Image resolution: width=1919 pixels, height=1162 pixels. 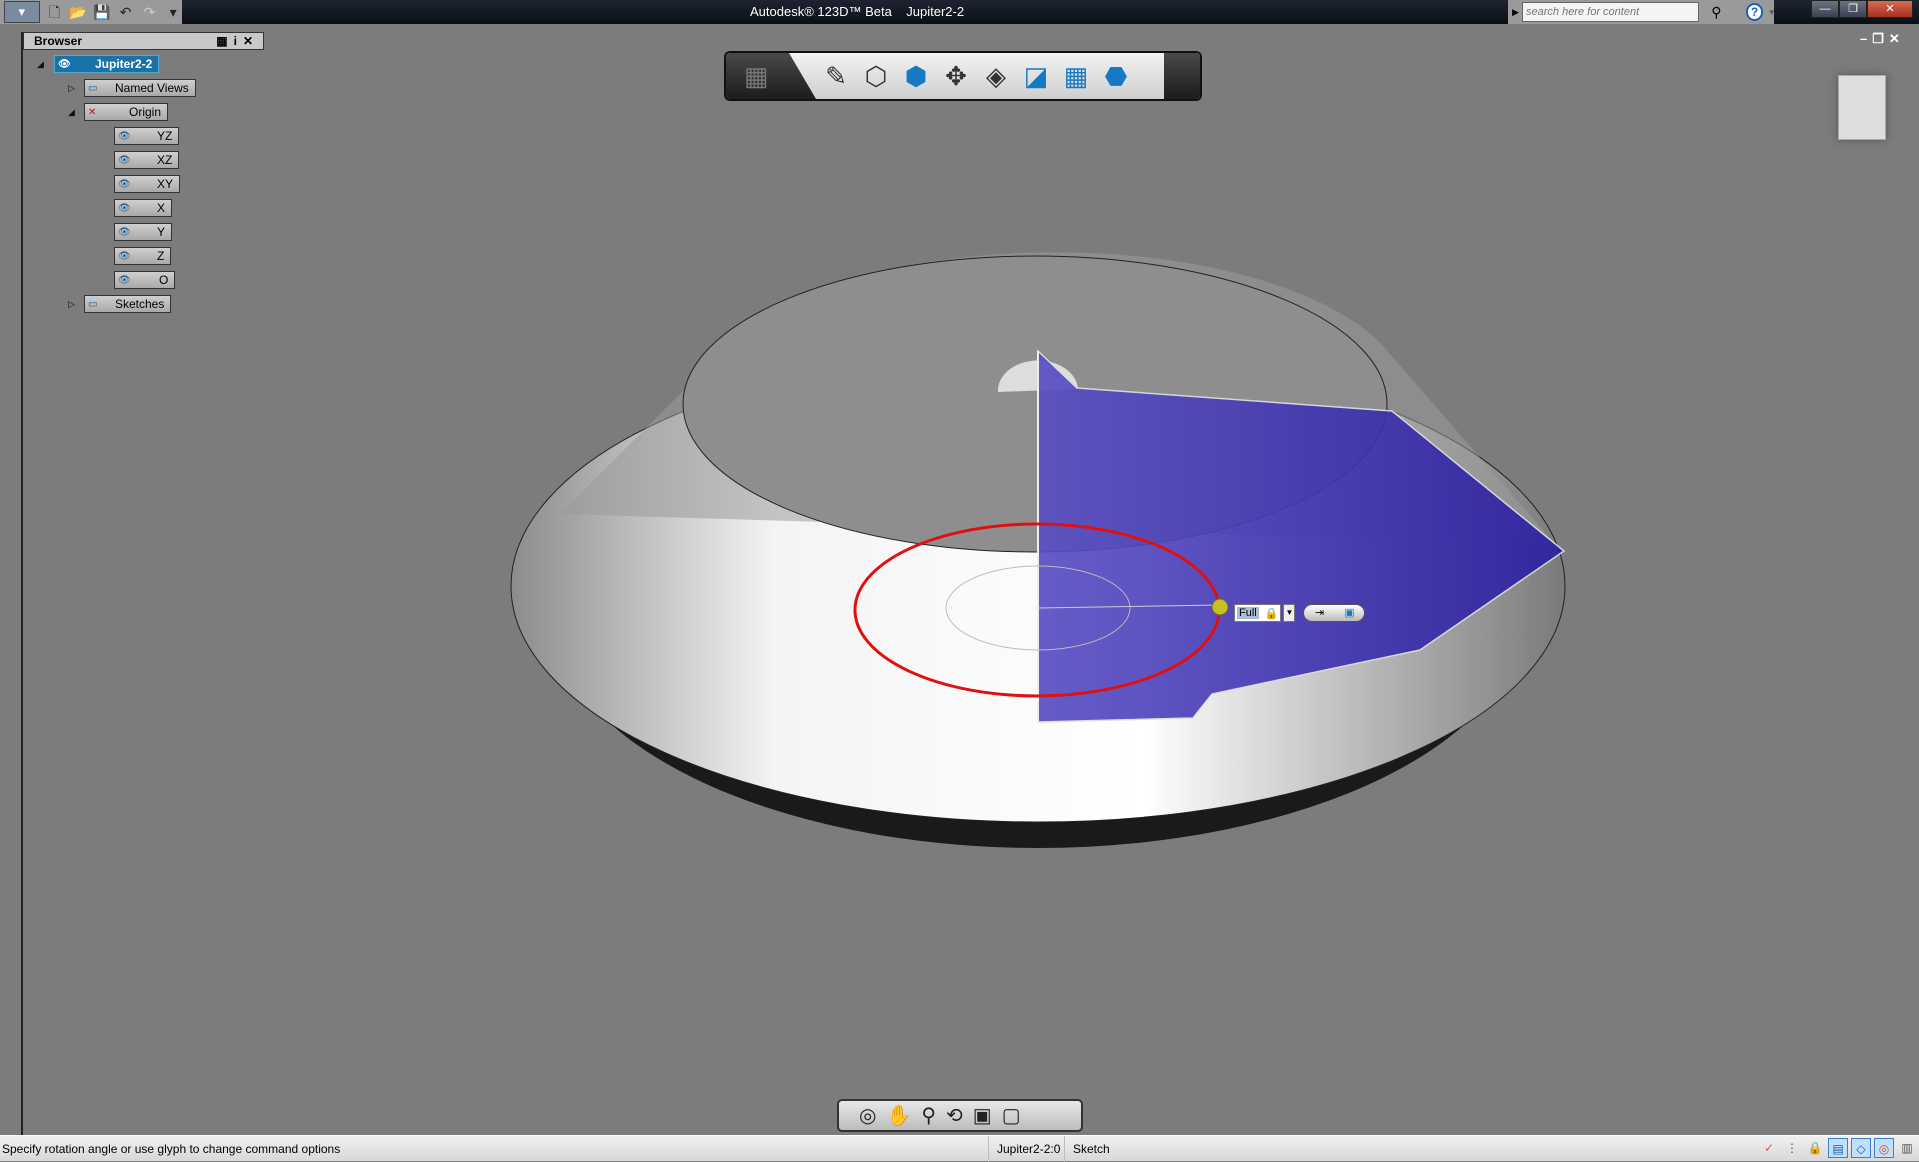 I want to click on restore-icon: ❐, so click(x=1880, y=38).